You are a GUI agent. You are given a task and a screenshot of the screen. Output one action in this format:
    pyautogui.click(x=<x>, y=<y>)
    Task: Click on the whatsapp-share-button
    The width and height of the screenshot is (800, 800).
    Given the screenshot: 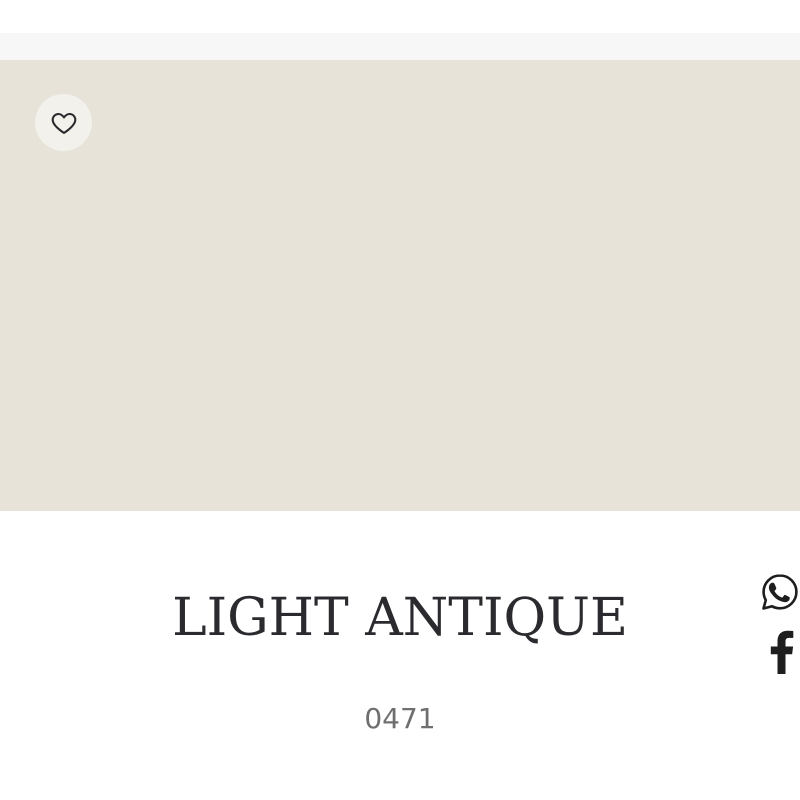 What is the action you would take?
    pyautogui.click(x=780, y=592)
    